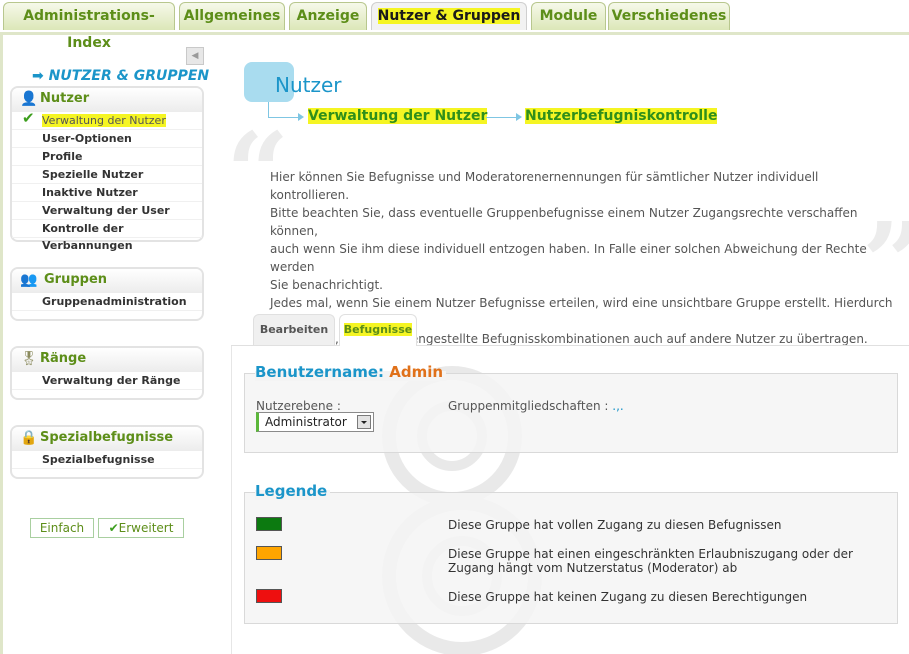 Image resolution: width=909 pixels, height=654 pixels. What do you see at coordinates (107, 119) in the screenshot?
I see `sidebar-item-verwaltung-der-nutzer: ✔ Verwaltung der Nutzer` at bounding box center [107, 119].